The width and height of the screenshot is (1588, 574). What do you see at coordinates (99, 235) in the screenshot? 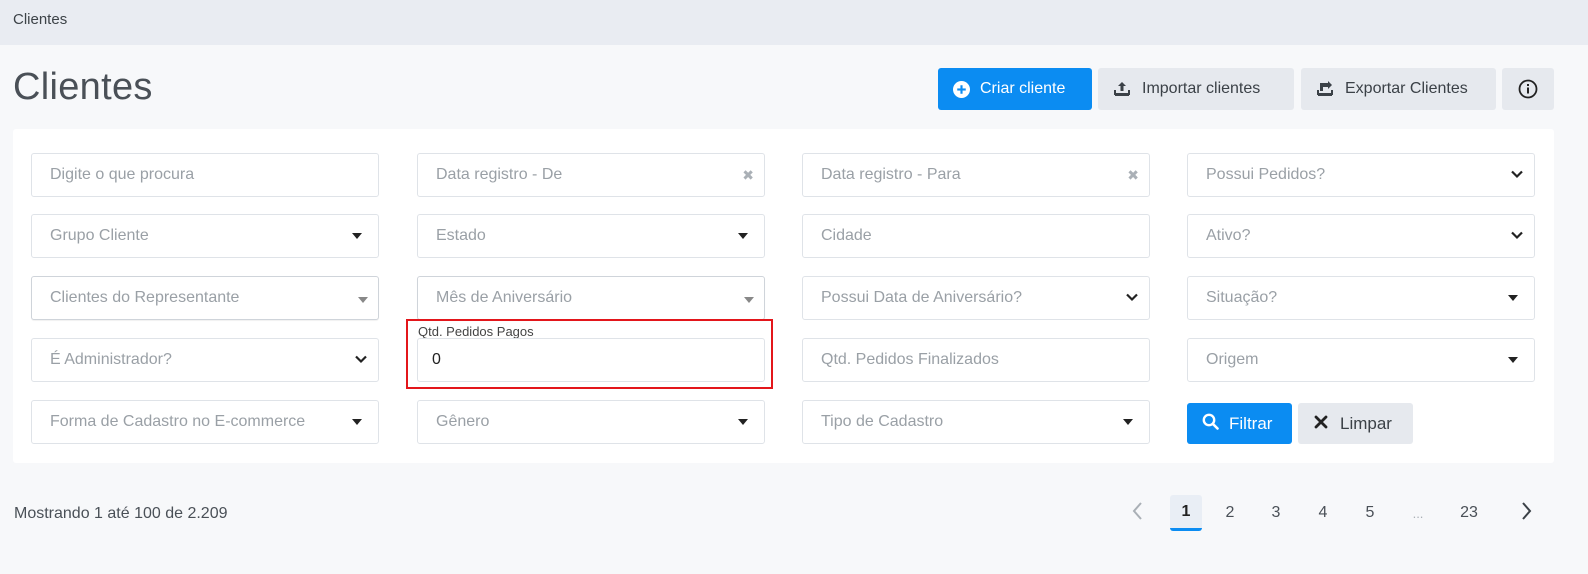
I see `client-group-label: Grupo Cliente` at bounding box center [99, 235].